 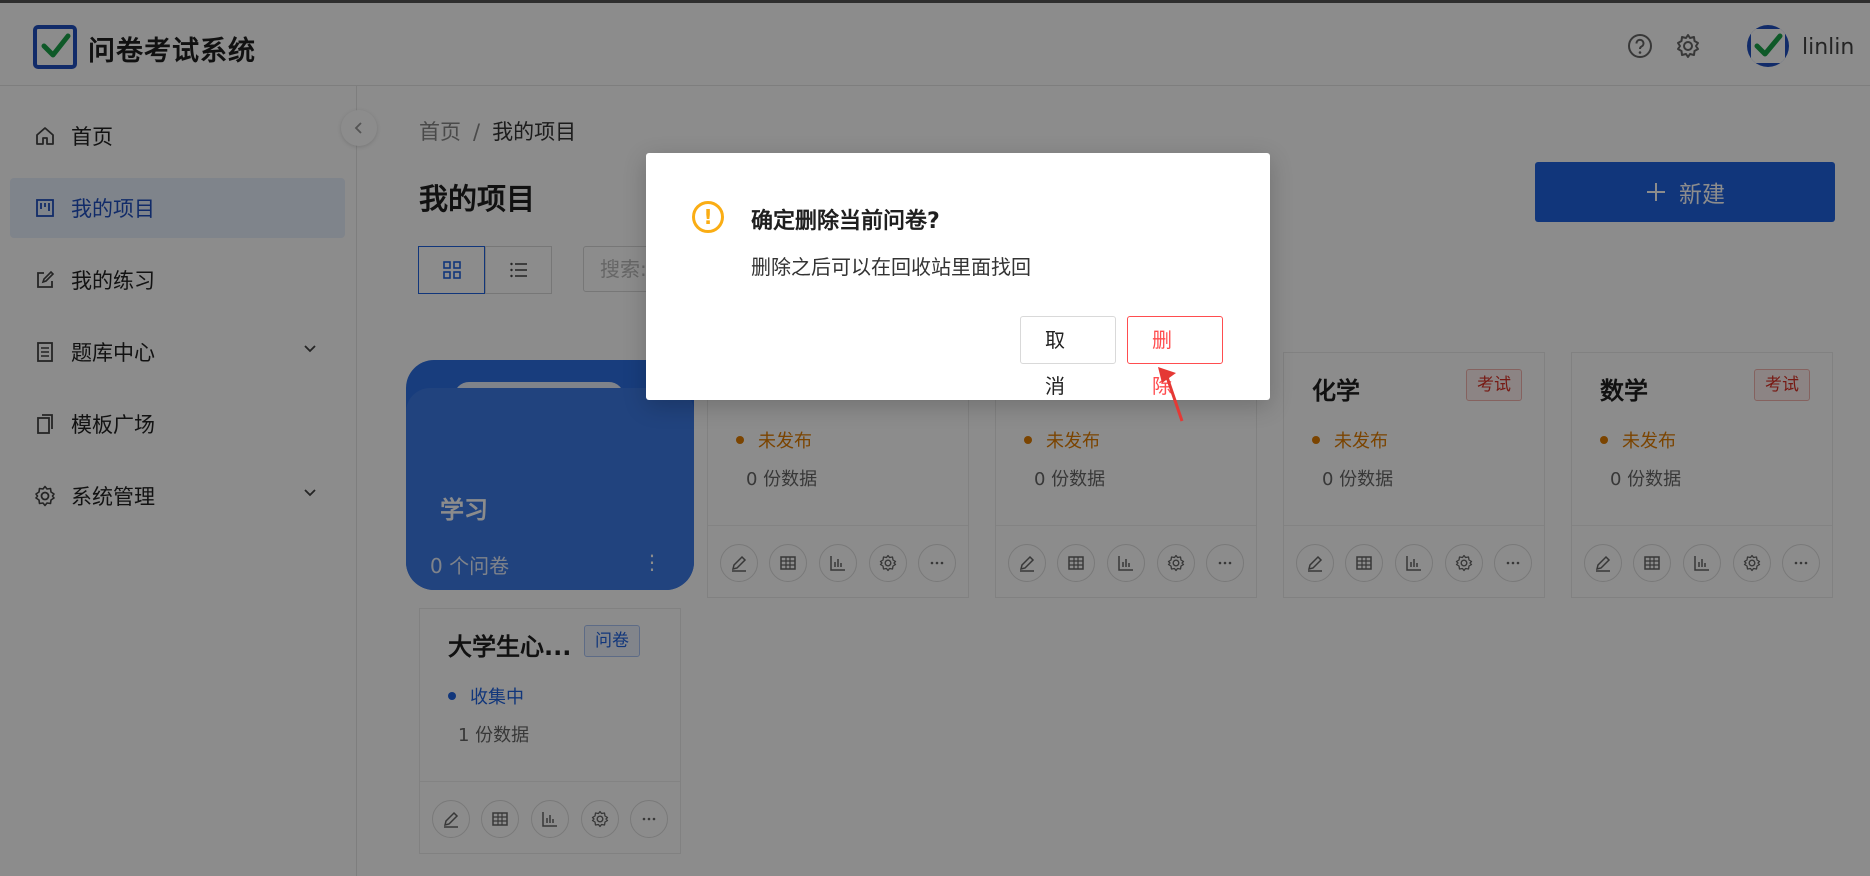 What do you see at coordinates (1171, 394) in the screenshot?
I see `pointer-arrow-icon` at bounding box center [1171, 394].